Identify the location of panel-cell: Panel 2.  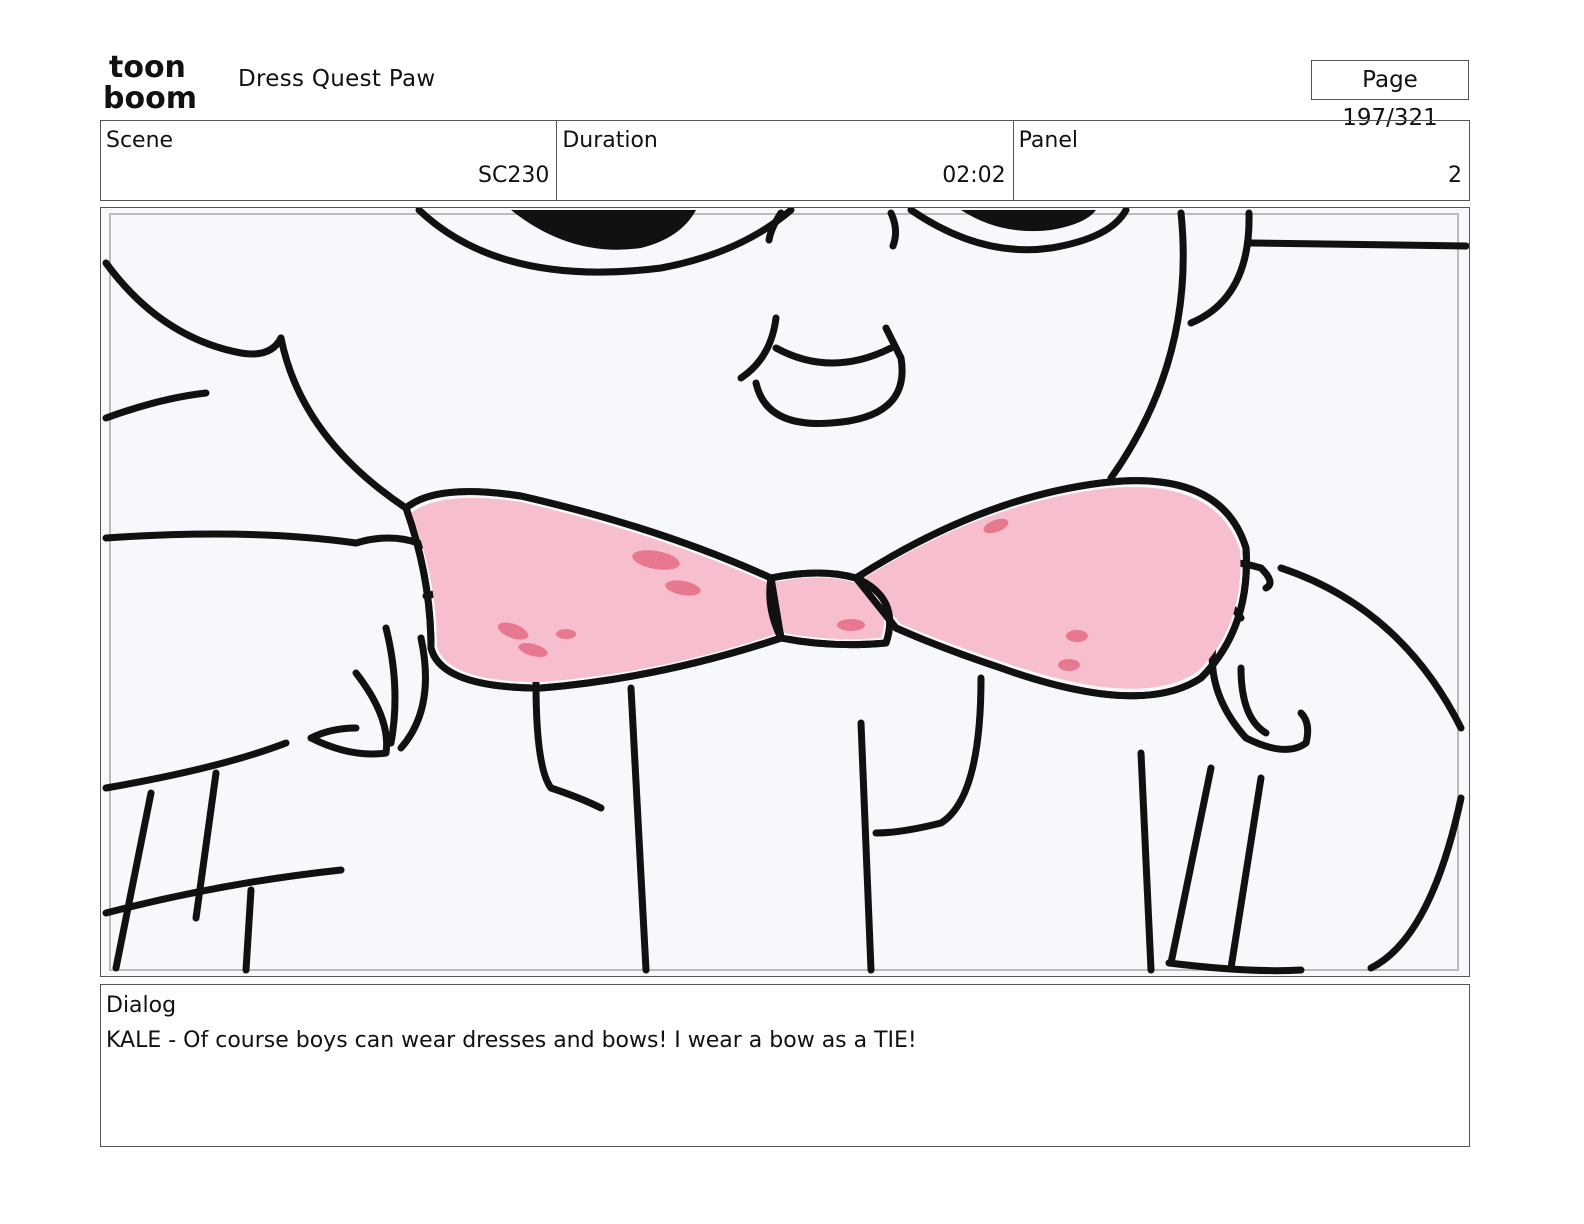
(1241, 160).